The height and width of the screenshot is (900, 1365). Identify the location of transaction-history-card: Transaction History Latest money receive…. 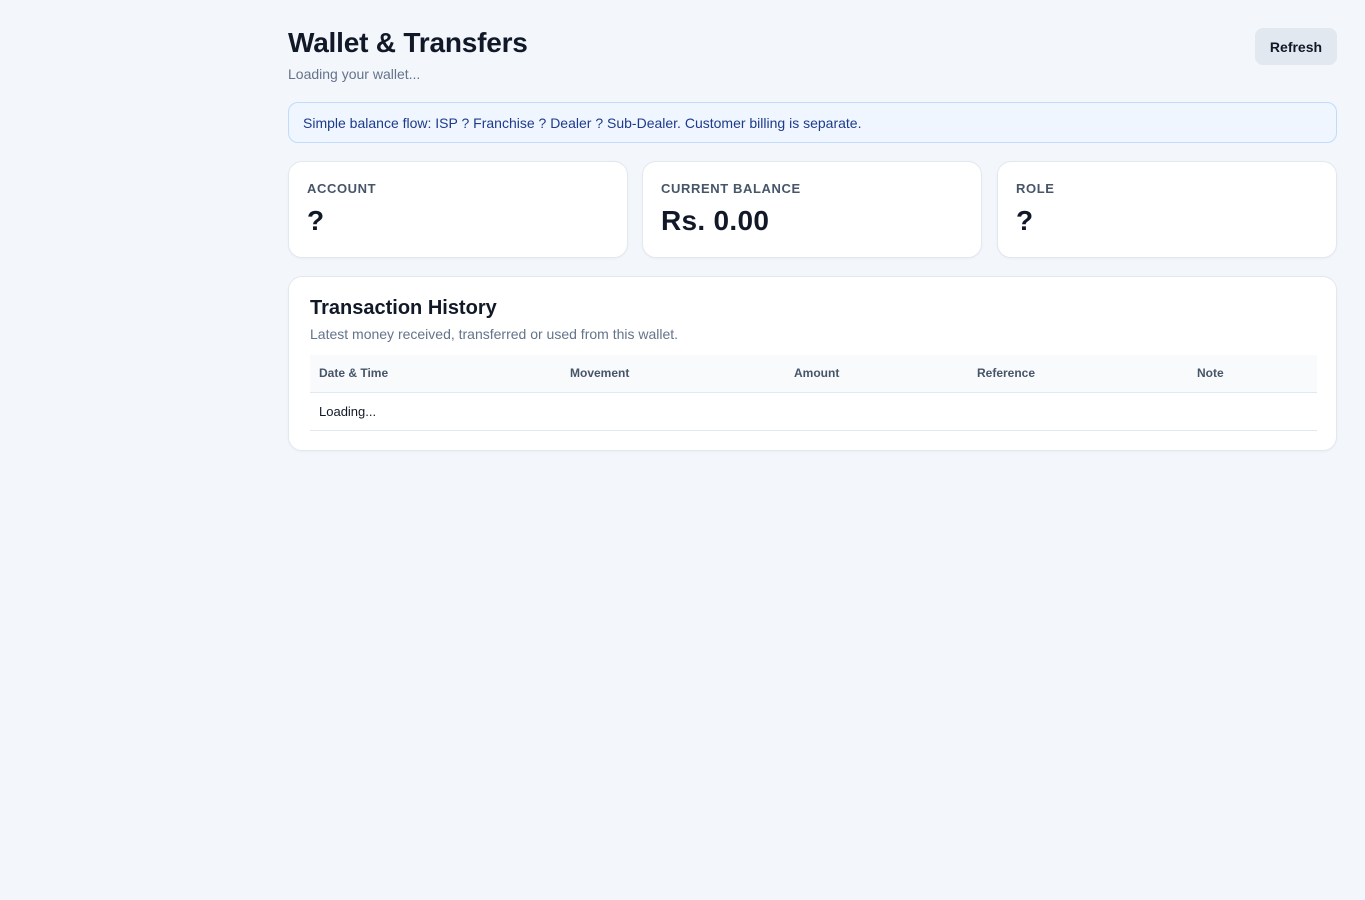
(812, 363).